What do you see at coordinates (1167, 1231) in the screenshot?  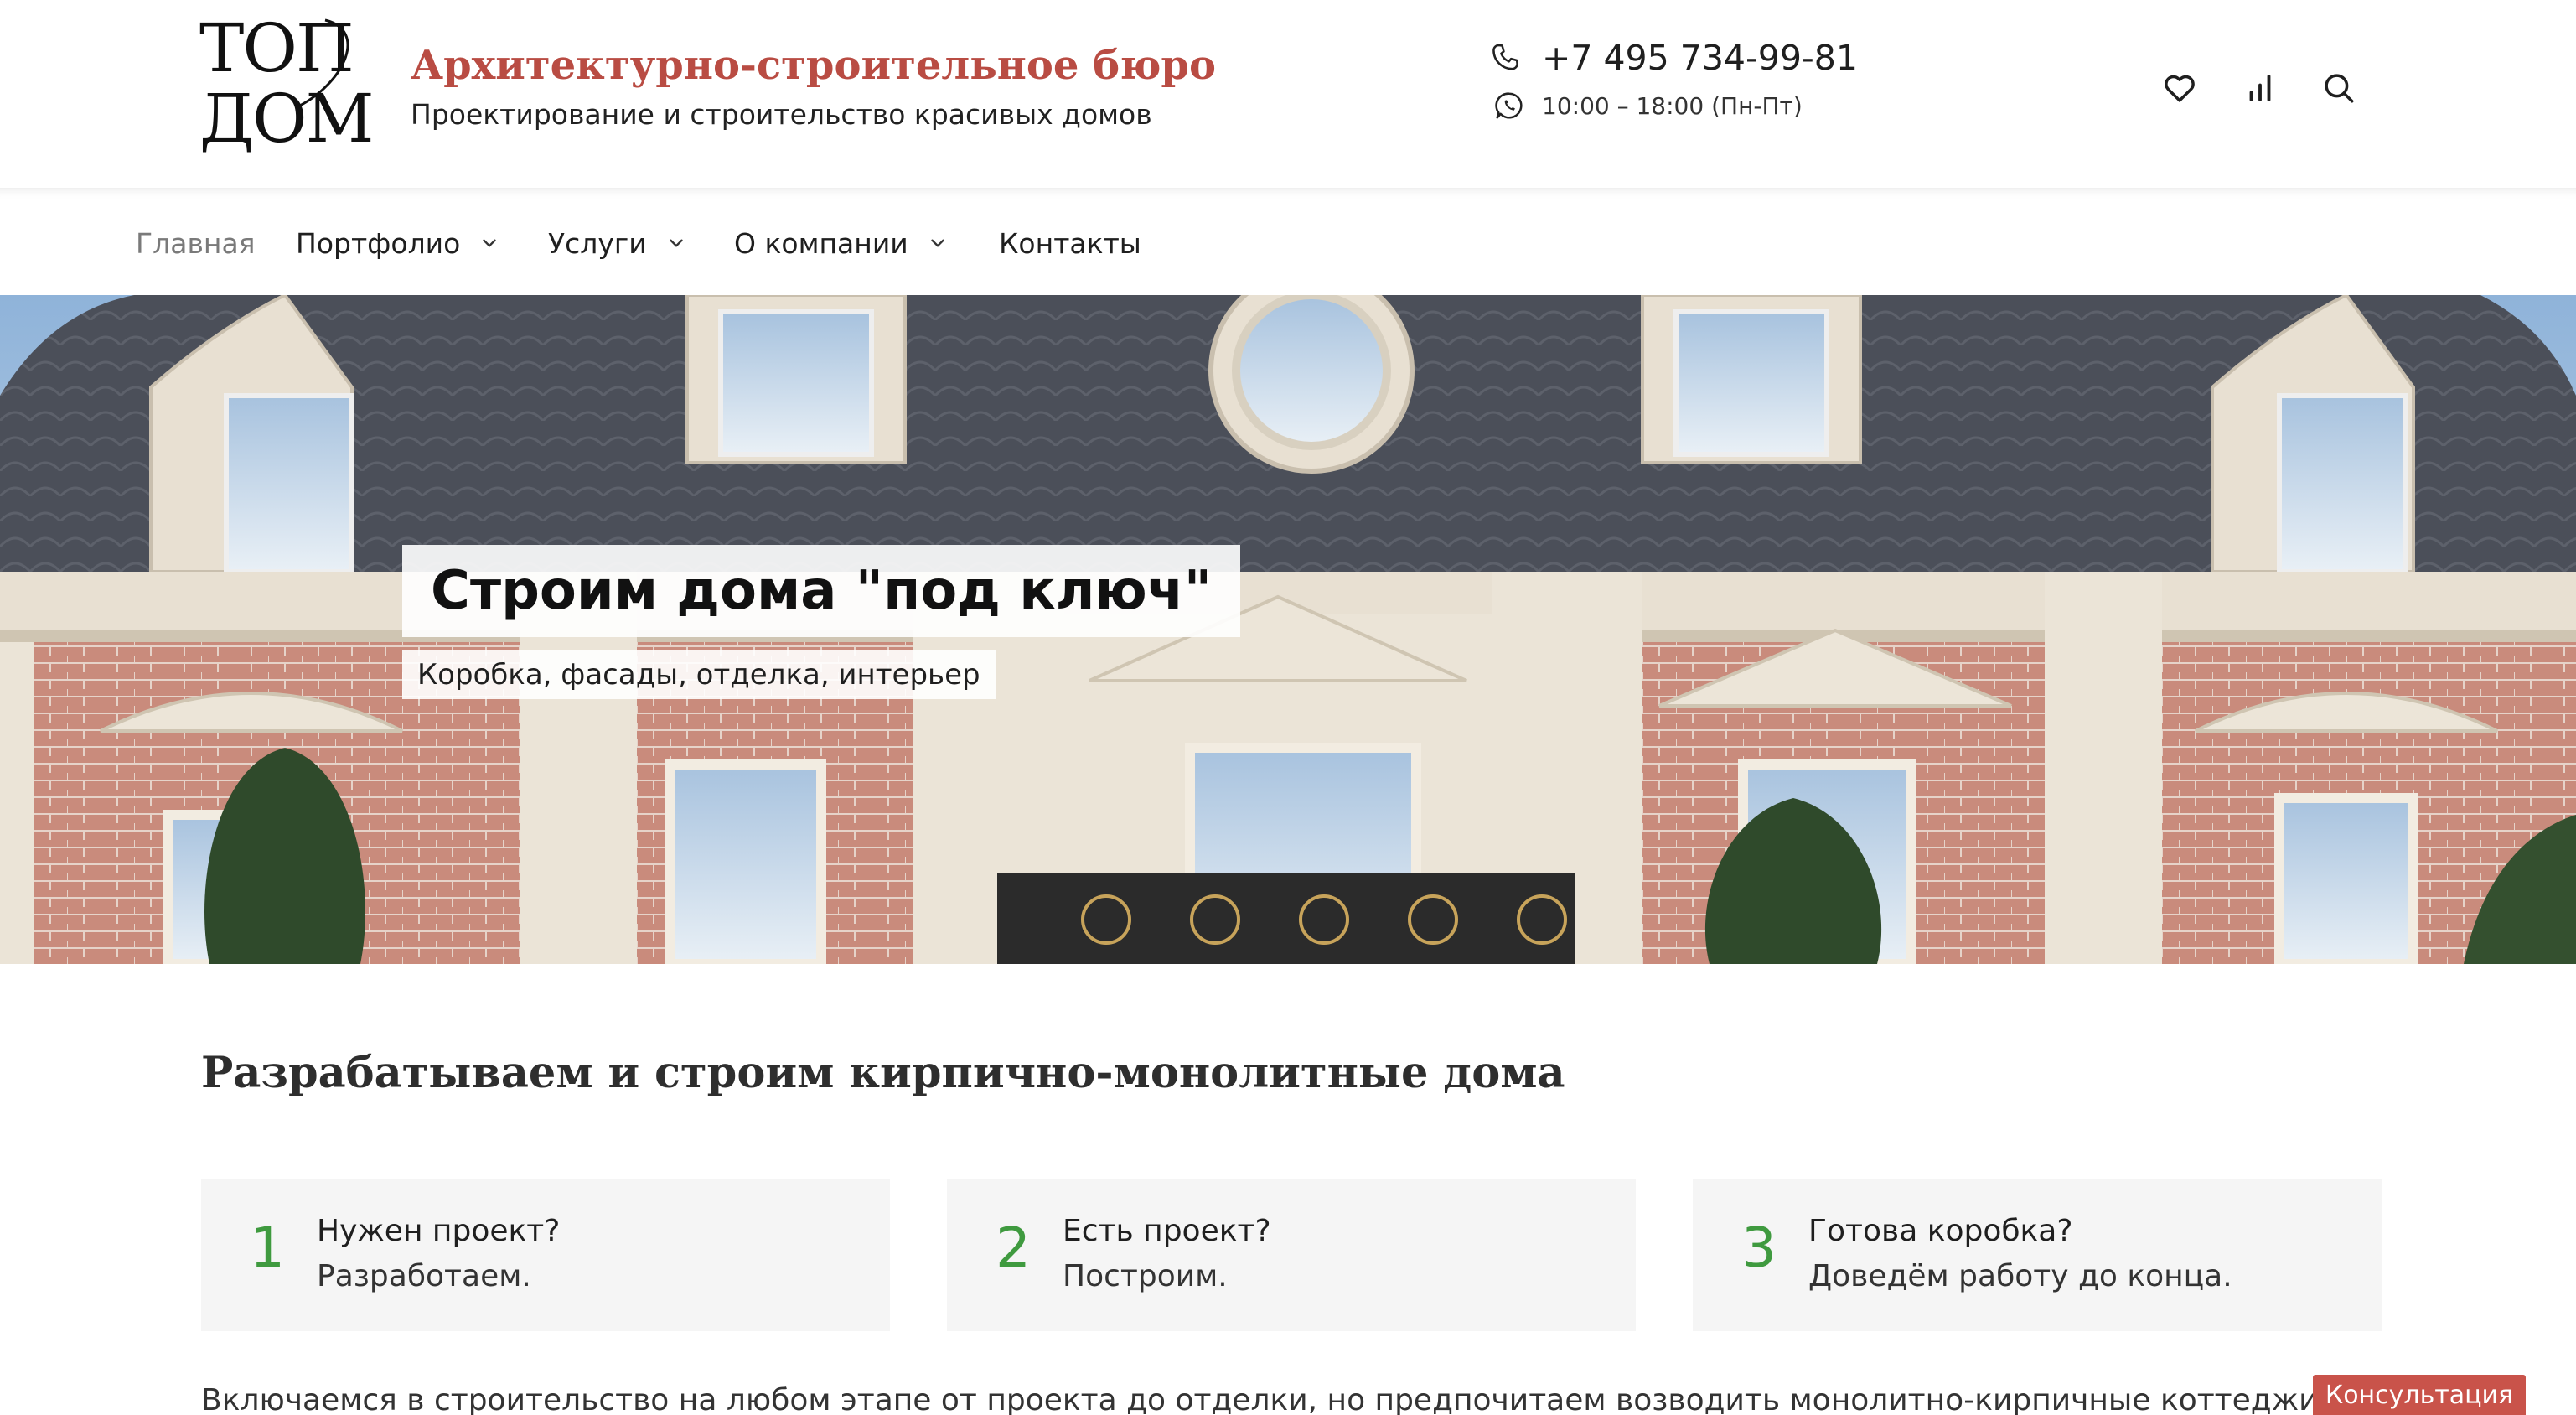 I see `step-question: Есть проект?` at bounding box center [1167, 1231].